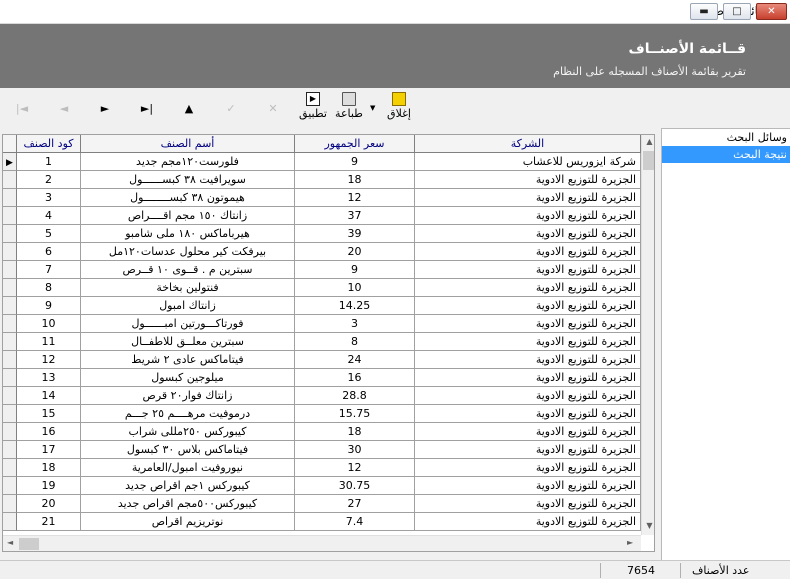 The height and width of the screenshot is (579, 790). I want to click on minimize-button: ▬, so click(704, 11).